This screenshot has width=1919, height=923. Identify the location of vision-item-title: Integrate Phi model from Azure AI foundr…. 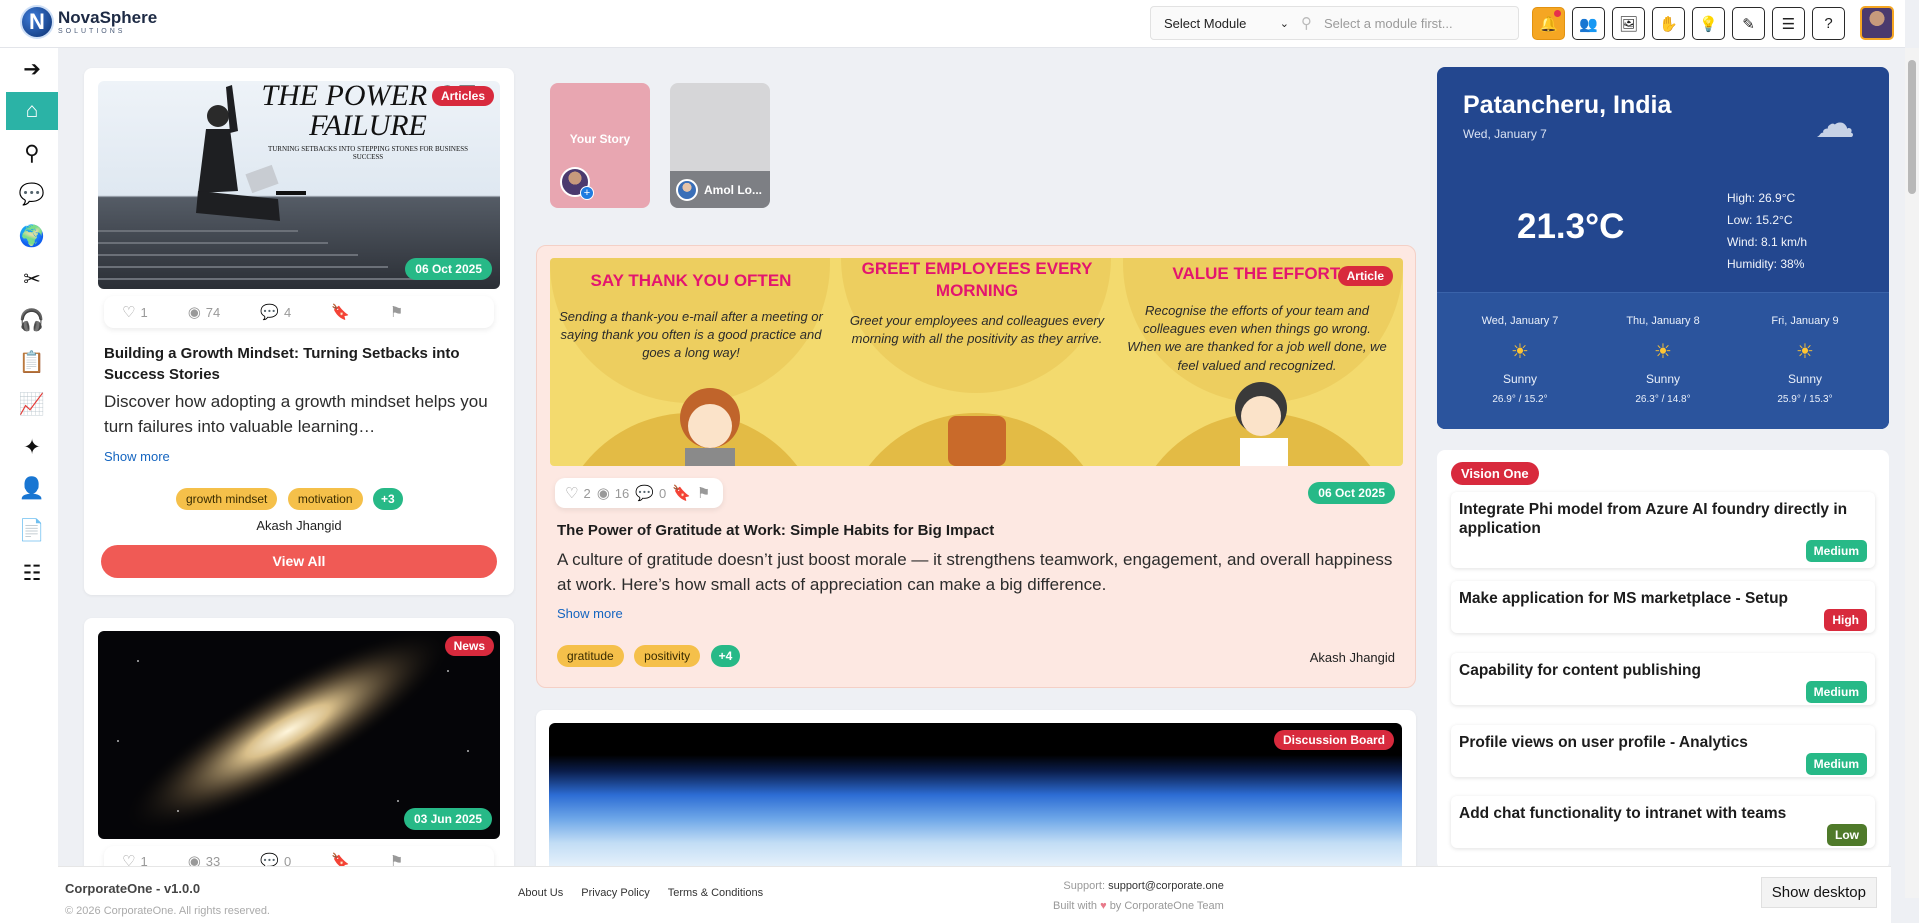
(1653, 519).